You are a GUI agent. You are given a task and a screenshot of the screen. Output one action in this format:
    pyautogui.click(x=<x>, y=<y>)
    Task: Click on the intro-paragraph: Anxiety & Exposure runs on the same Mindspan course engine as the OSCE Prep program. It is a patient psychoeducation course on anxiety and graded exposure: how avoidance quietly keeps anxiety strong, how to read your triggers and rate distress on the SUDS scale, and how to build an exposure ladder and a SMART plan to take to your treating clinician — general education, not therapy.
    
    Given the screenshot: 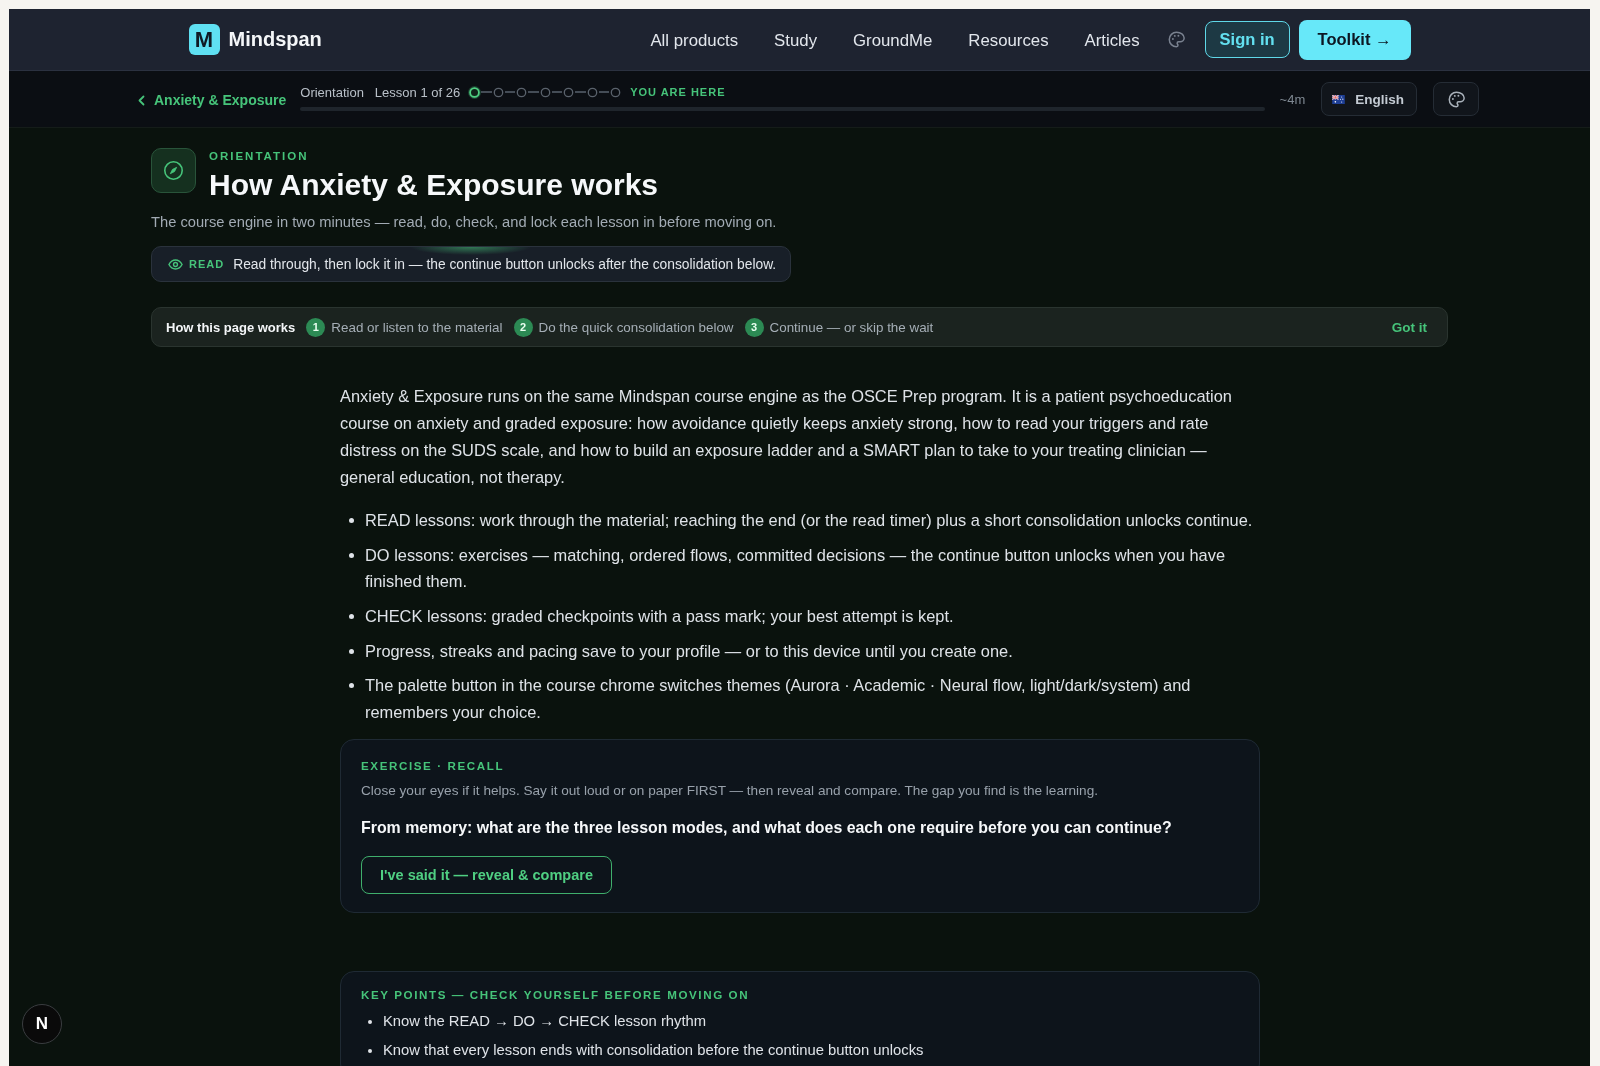 What is the action you would take?
    pyautogui.click(x=786, y=437)
    